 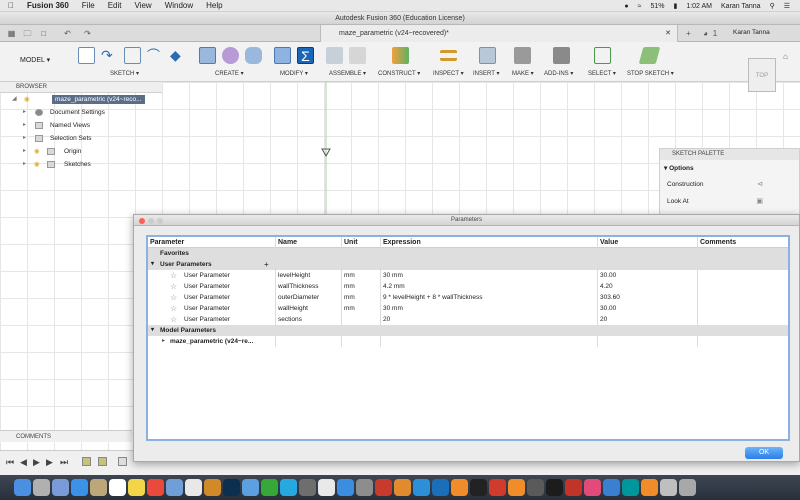 What do you see at coordinates (294, 73) in the screenshot?
I see `group-modify: MODIFY ▾` at bounding box center [294, 73].